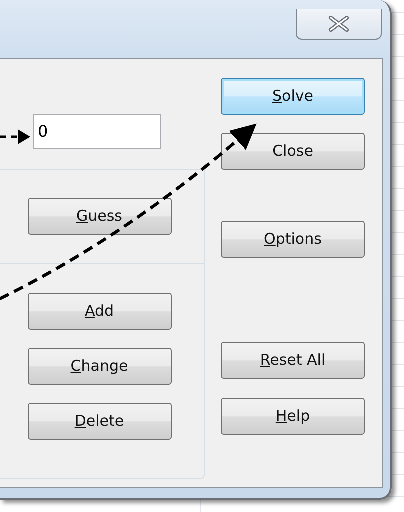 The image size is (404, 512). Describe the element at coordinates (100, 216) in the screenshot. I see `dialog-button: Guess` at that location.